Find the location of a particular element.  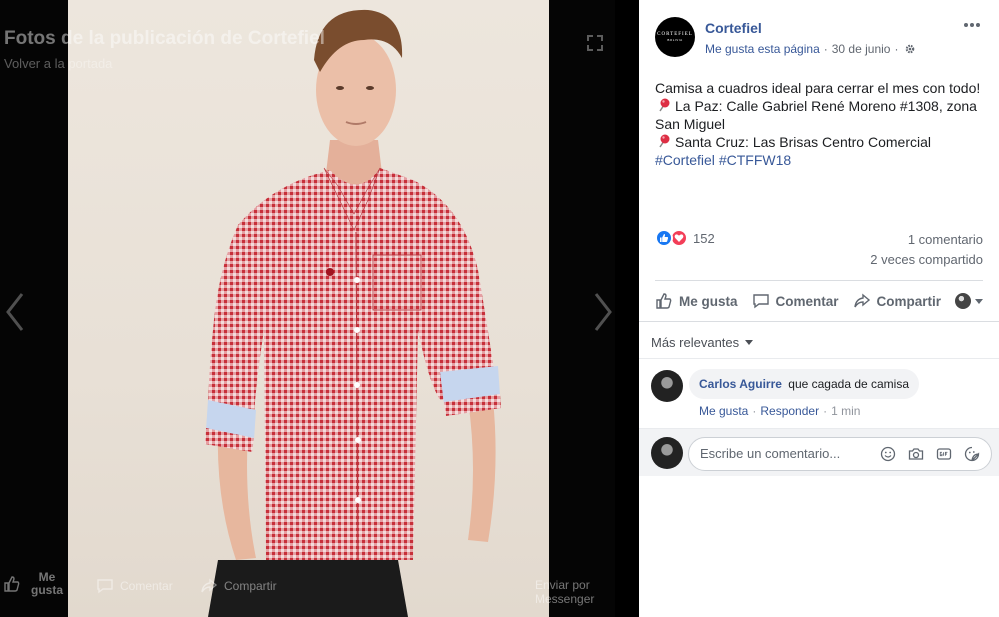

more-icon is located at coordinates (972, 25).